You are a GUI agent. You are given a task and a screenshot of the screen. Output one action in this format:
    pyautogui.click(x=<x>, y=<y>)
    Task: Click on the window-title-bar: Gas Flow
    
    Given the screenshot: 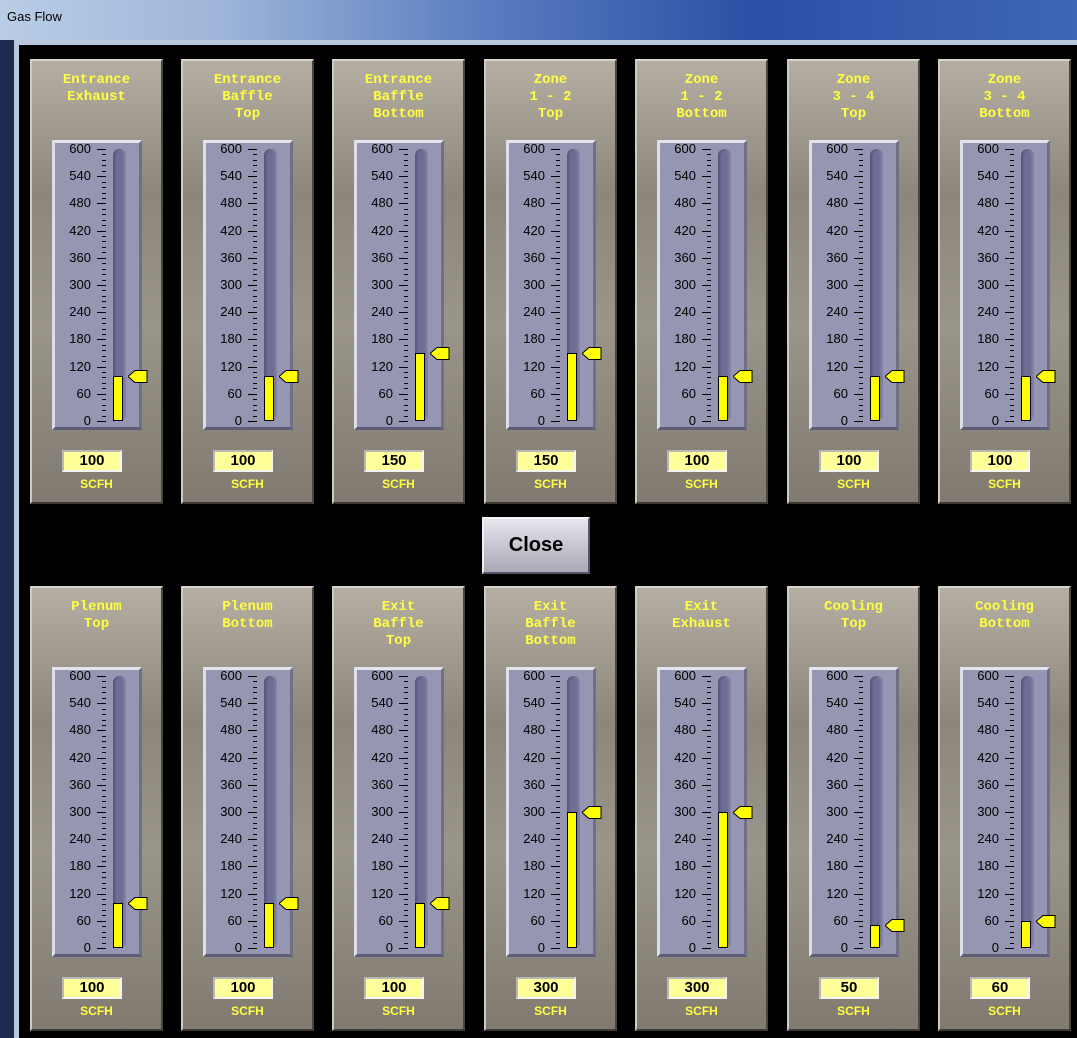 What is the action you would take?
    pyautogui.click(x=538, y=20)
    